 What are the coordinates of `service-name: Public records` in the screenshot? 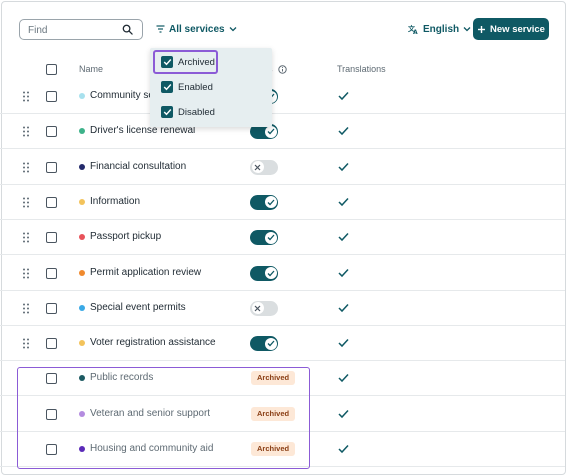 It's located at (121, 377).